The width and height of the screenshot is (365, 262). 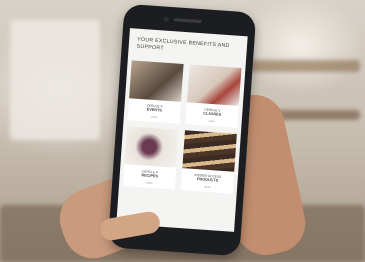 What do you see at coordinates (55, 80) in the screenshot?
I see `background-window` at bounding box center [55, 80].